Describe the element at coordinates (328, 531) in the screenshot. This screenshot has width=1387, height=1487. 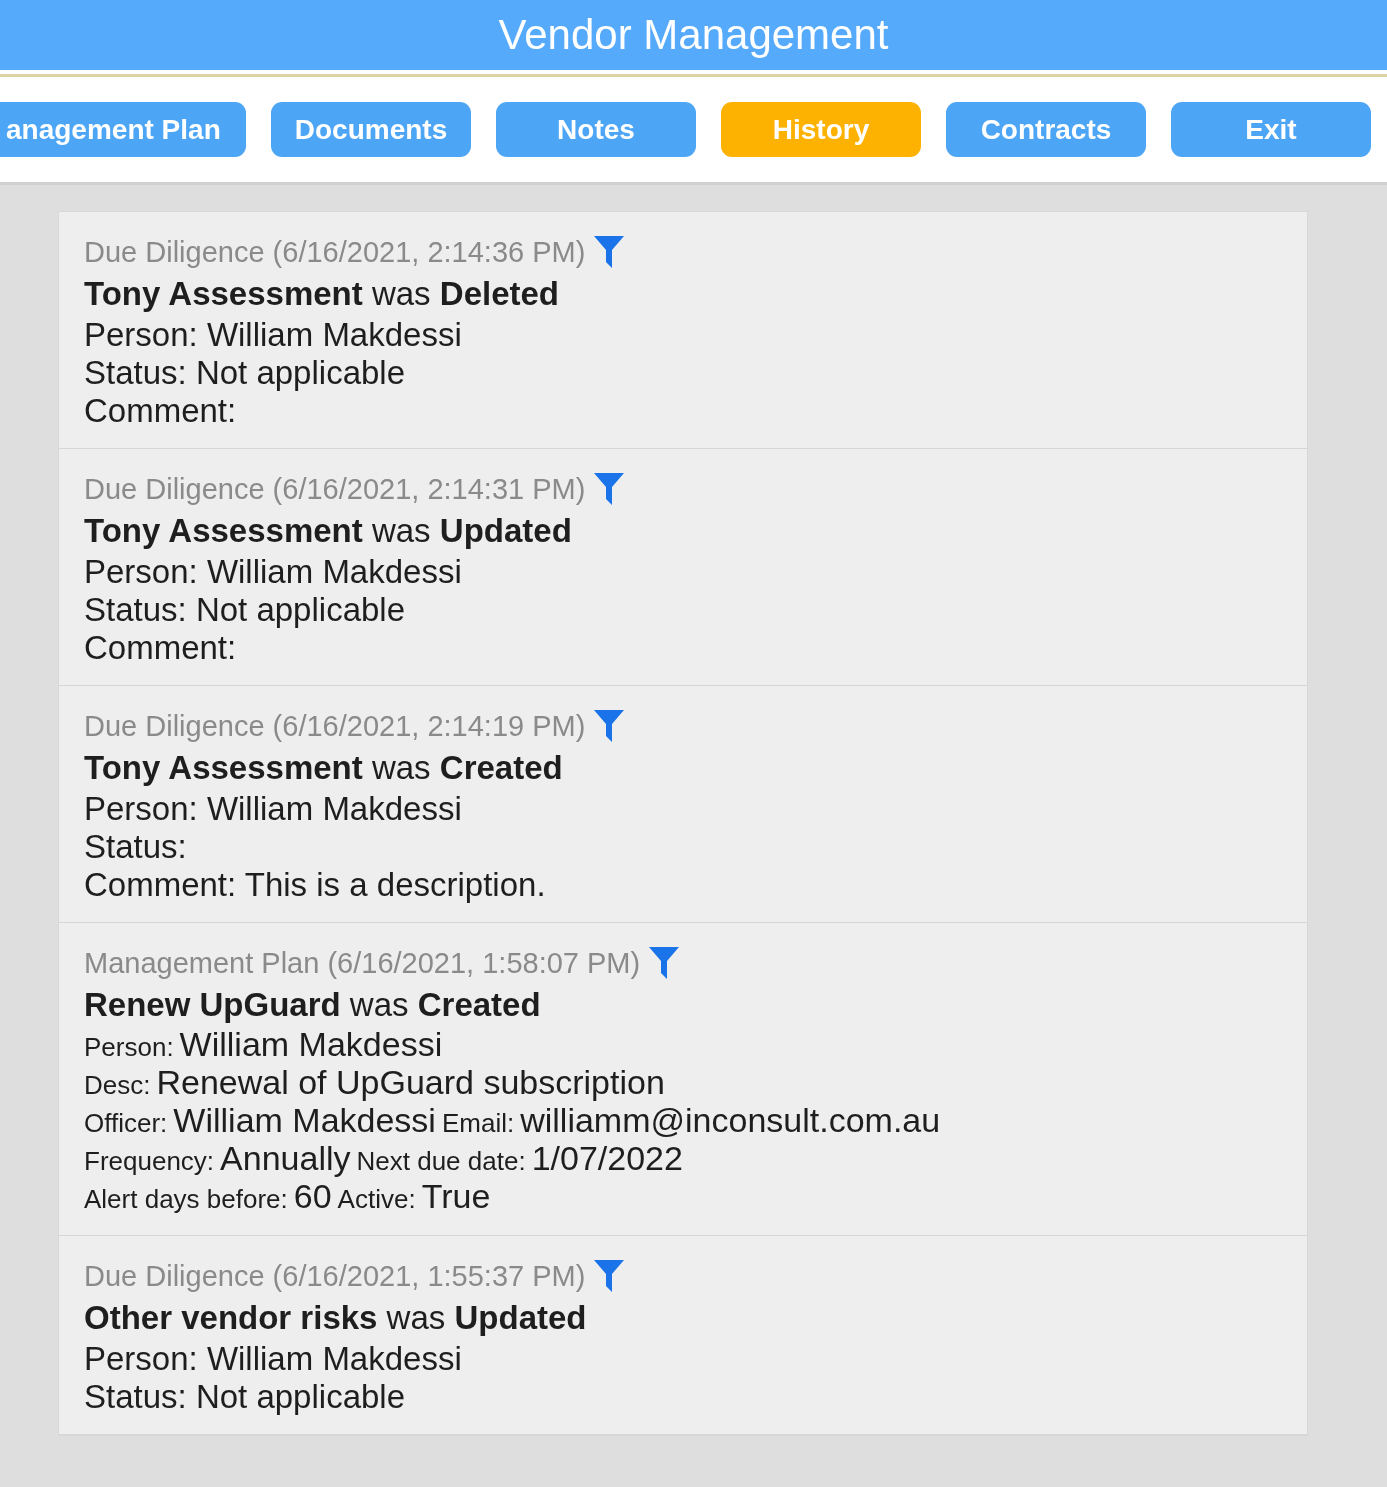
I see `entry-title: Tony Assessment was Updated` at that location.